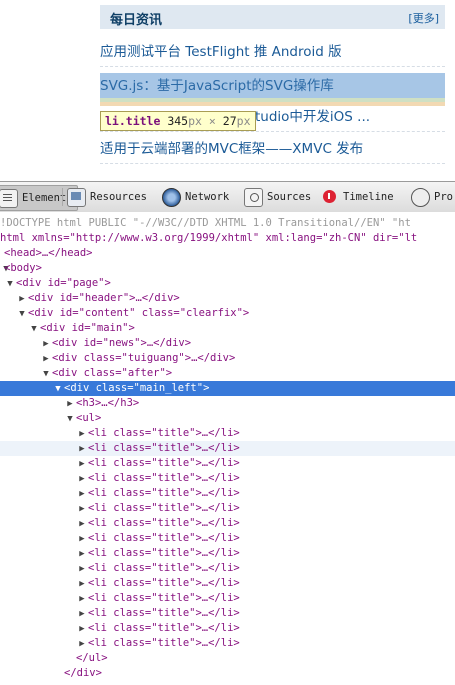  Describe the element at coordinates (227, 253) in the screenshot. I see `dom-node-head: <head>…</head>` at that location.